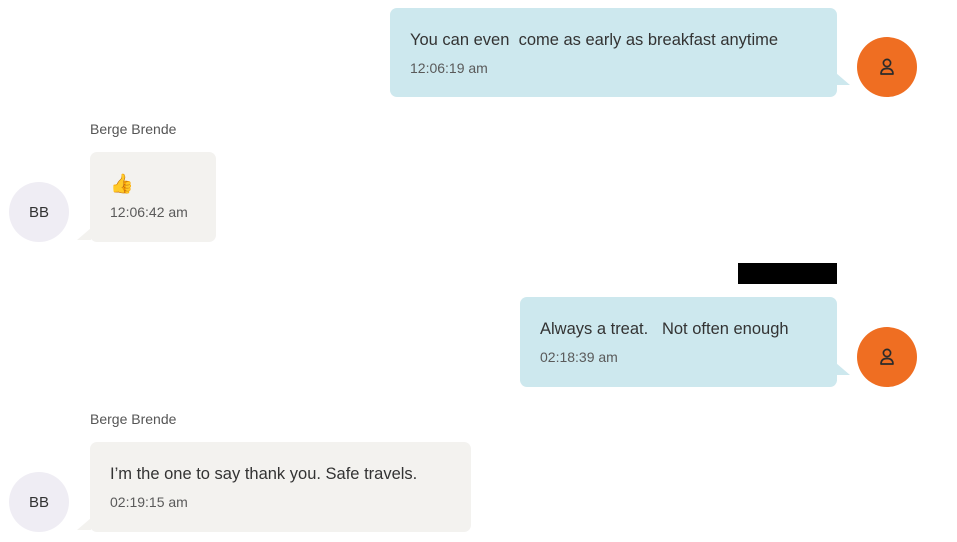  What do you see at coordinates (787, 273) in the screenshot?
I see `redacted-sender-name` at bounding box center [787, 273].